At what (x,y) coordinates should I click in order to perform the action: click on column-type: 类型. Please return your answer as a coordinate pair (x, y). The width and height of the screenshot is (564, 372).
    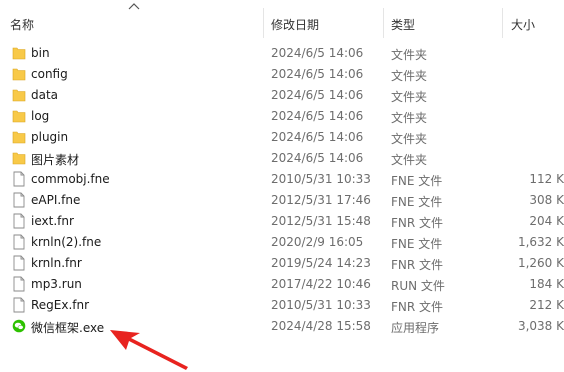
    Looking at the image, I should click on (403, 24).